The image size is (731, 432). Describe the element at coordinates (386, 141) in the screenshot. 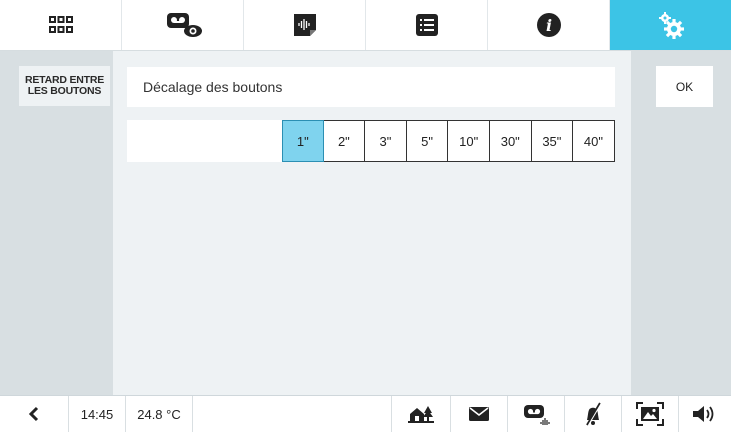

I see `delay-option-3s: 3"` at that location.